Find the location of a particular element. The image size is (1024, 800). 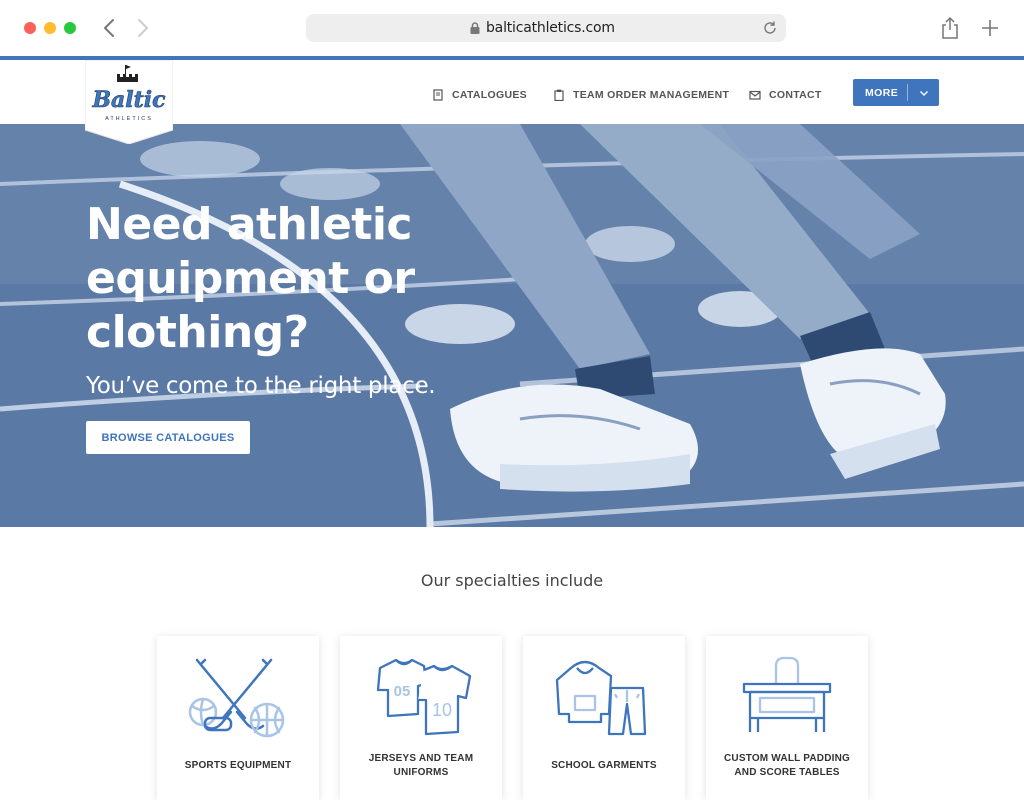

card-wall-padding-score-tables: CUSTOM WALL PADDING AND SCORE TABLES is located at coordinates (787, 718).